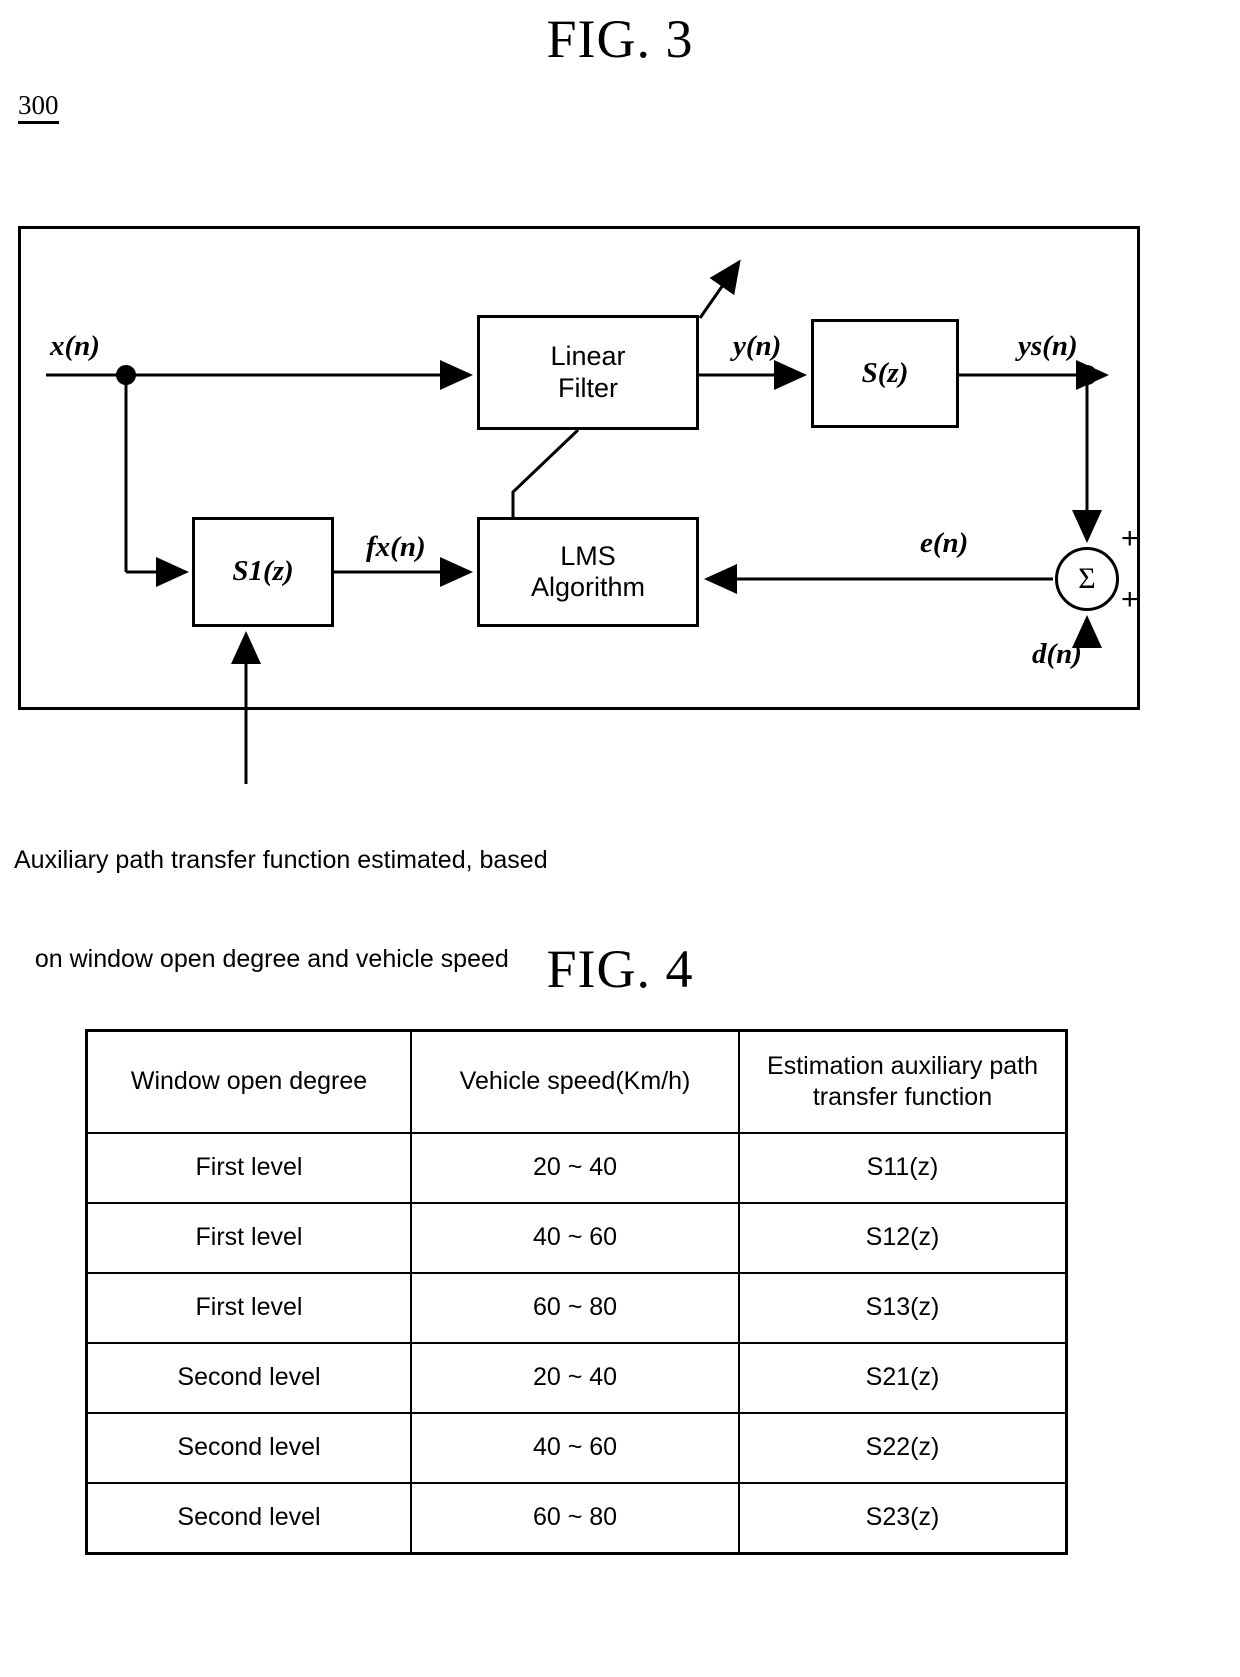 This screenshot has width=1240, height=1677. I want to click on table-row: First level 20 ~ 40 S11(z), so click(576, 1168).